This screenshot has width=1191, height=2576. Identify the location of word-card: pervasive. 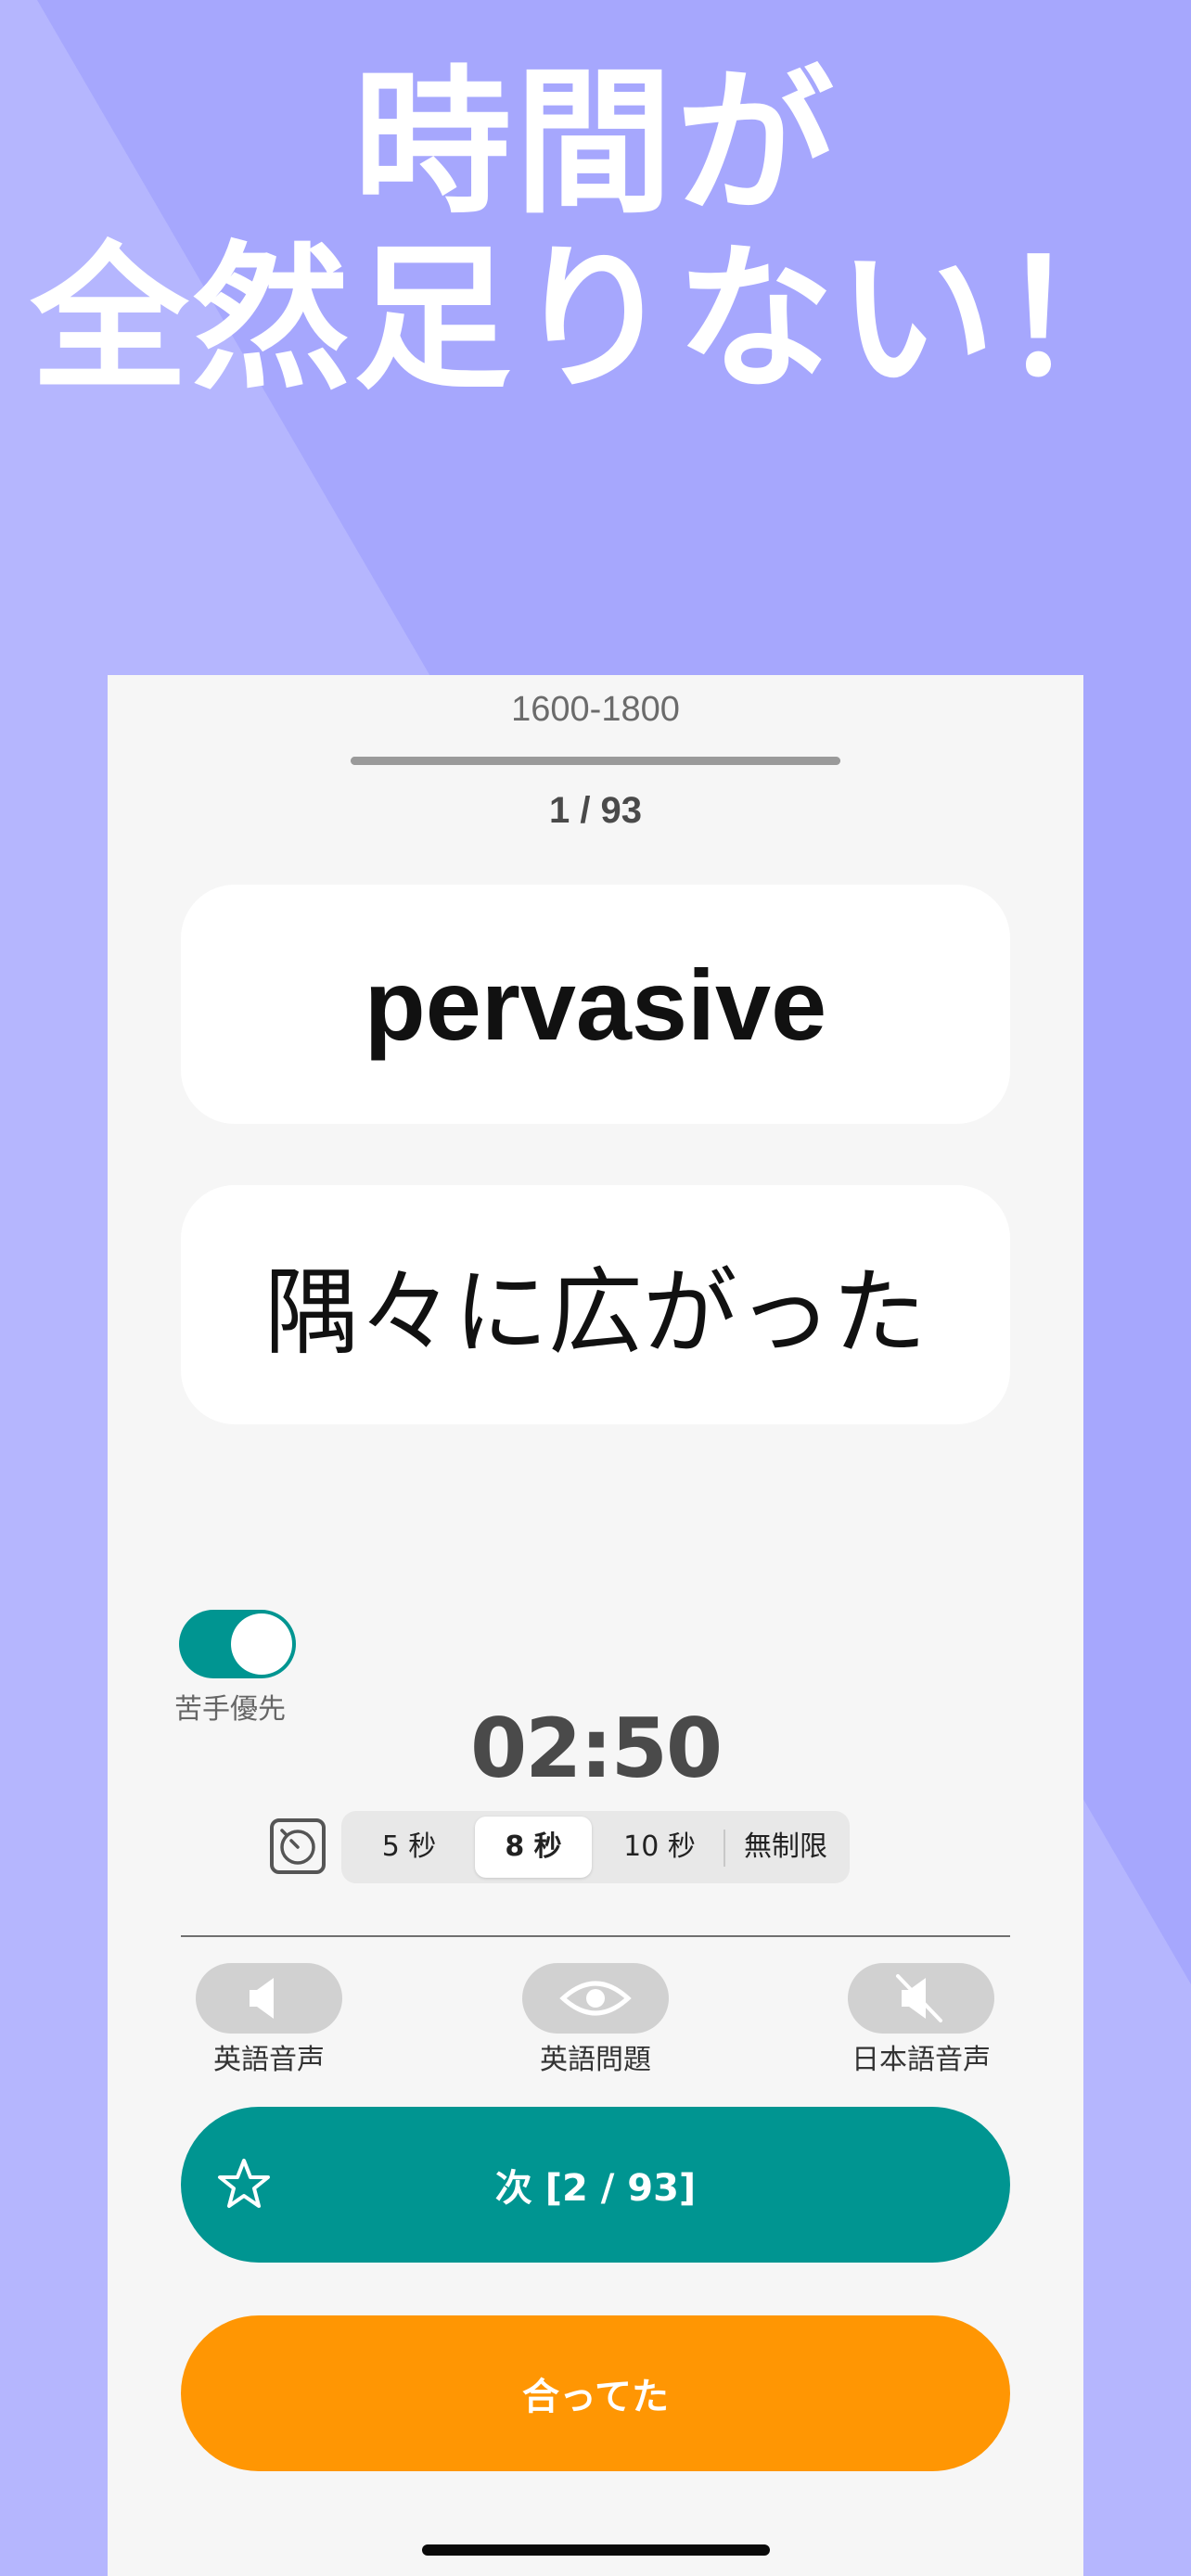
(595, 1004).